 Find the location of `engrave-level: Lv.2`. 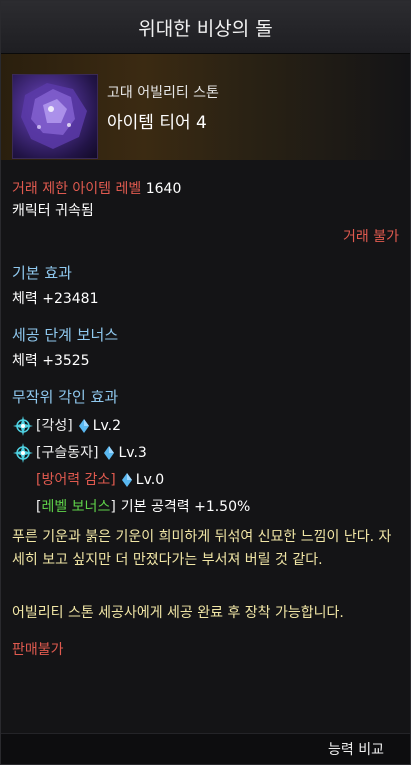

engrave-level: Lv.2 is located at coordinates (107, 425).